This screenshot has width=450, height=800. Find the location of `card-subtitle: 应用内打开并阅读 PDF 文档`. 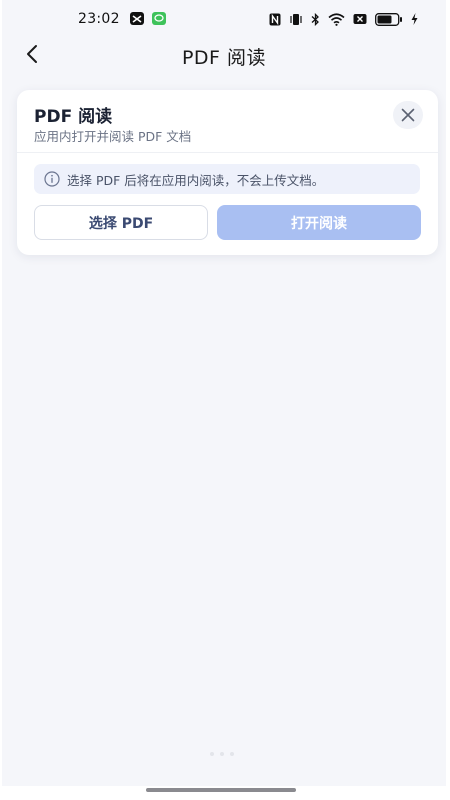

card-subtitle: 应用内打开并阅读 PDF 文档 is located at coordinates (113, 136).